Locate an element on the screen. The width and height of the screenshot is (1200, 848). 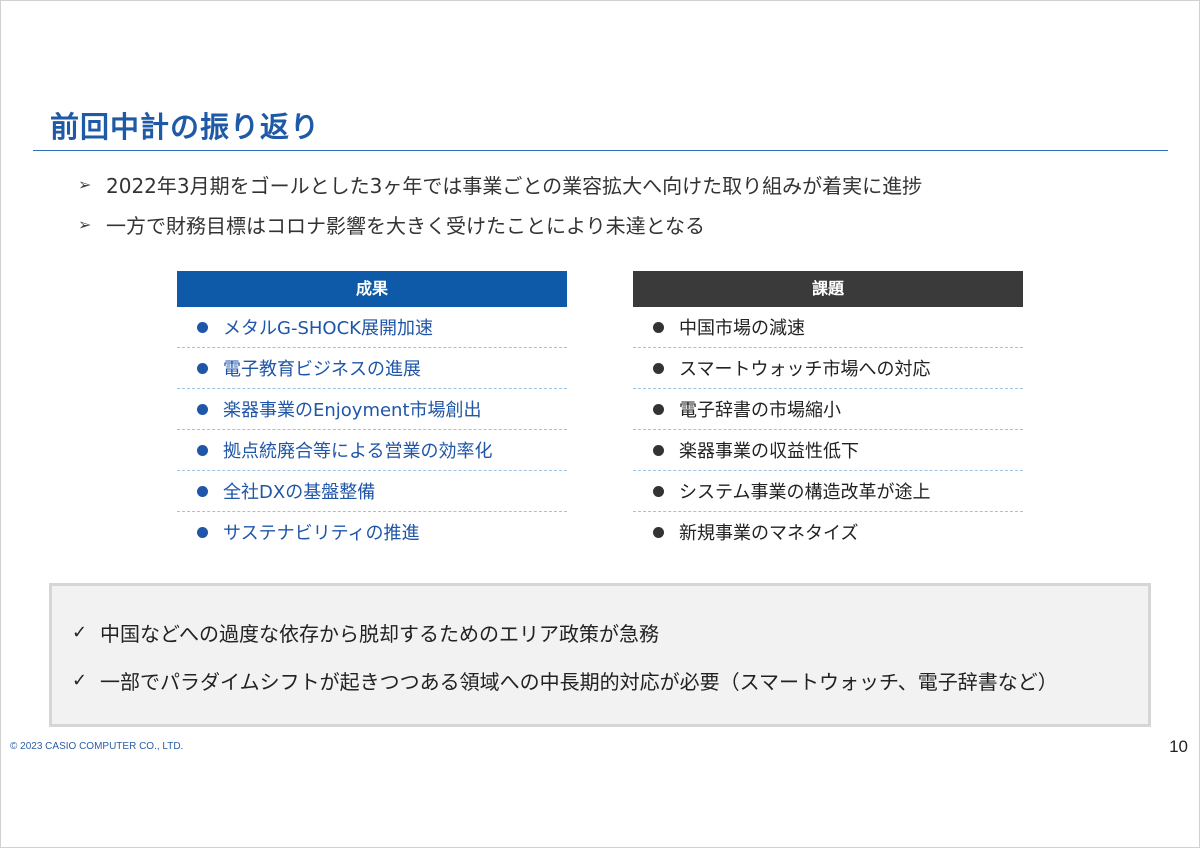
issues-item: 中国市場の減速 is located at coordinates (828, 327).